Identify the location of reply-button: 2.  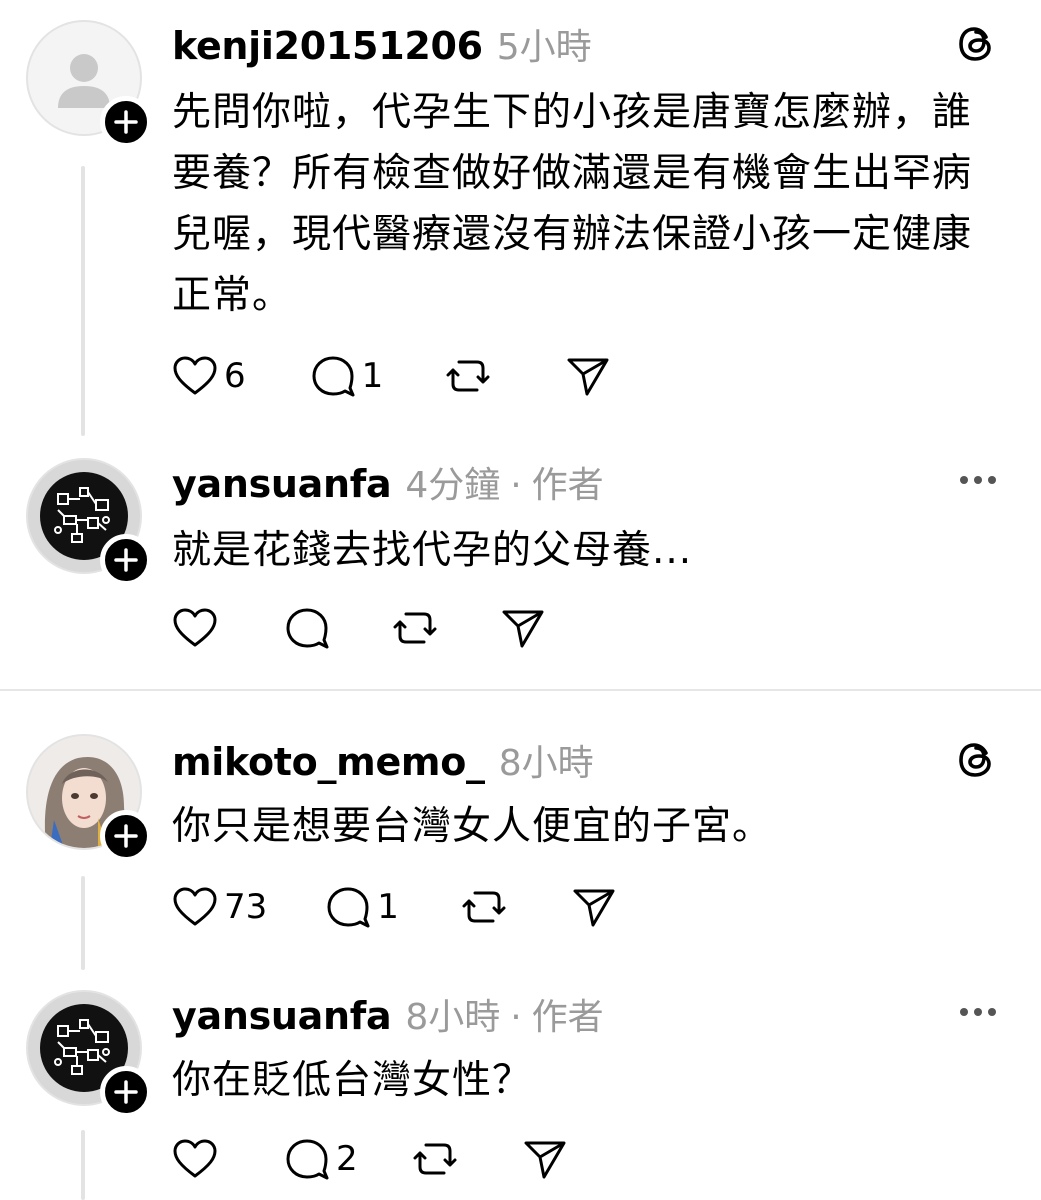
(321, 1159).